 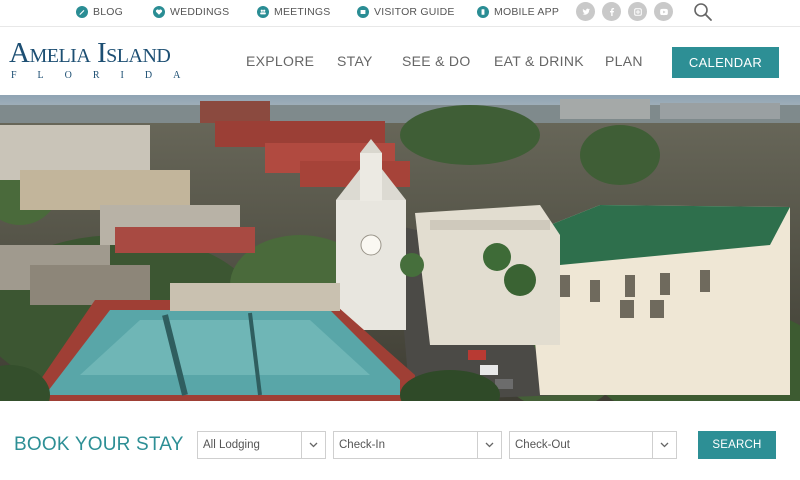 What do you see at coordinates (82, 12) in the screenshot?
I see `pencil-icon` at bounding box center [82, 12].